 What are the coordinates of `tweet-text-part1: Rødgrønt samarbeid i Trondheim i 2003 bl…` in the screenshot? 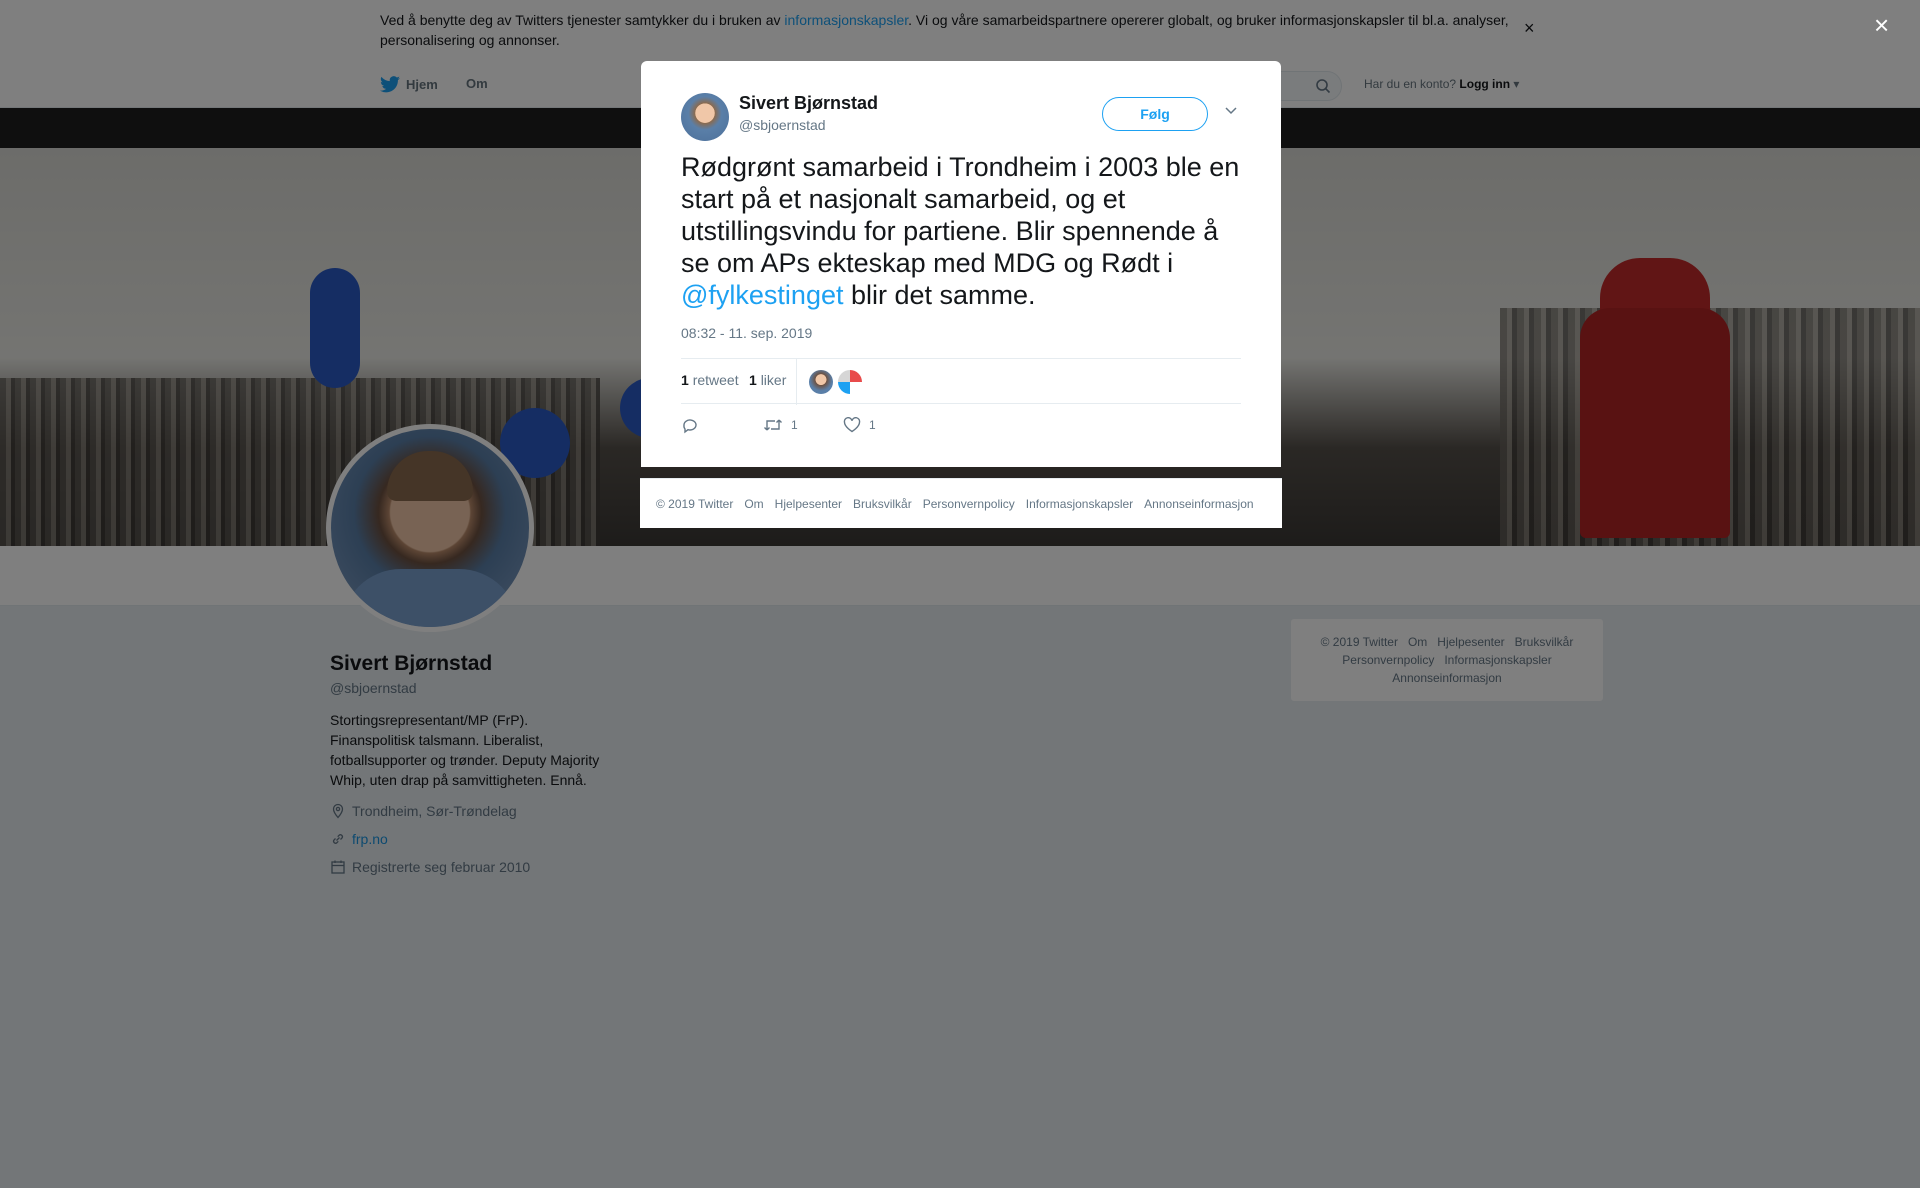 It's located at (960, 215).